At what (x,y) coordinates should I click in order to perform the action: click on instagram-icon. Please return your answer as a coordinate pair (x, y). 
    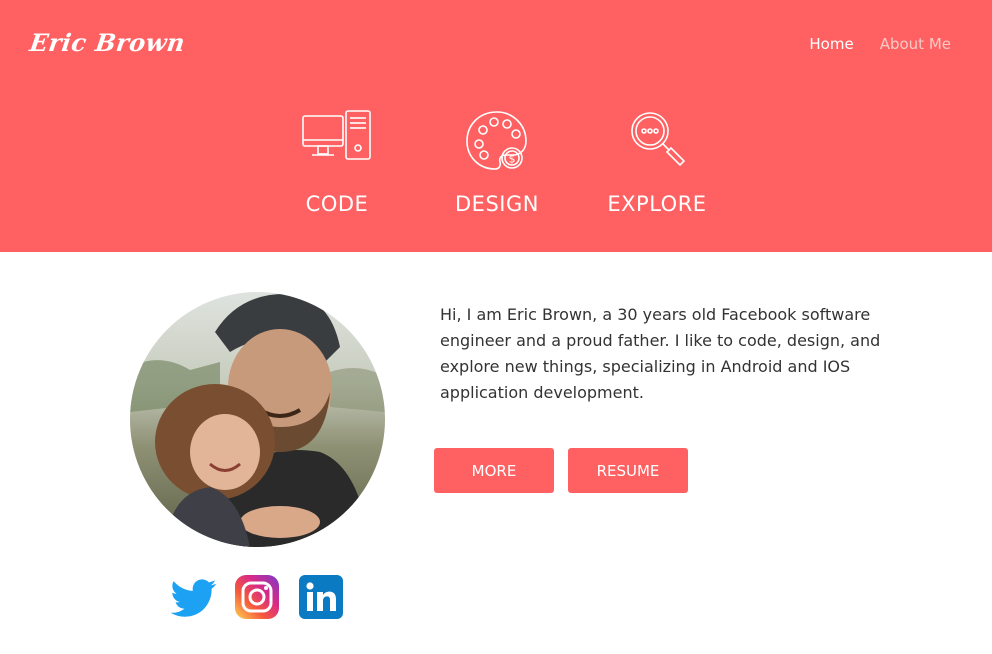
    Looking at the image, I should click on (257, 597).